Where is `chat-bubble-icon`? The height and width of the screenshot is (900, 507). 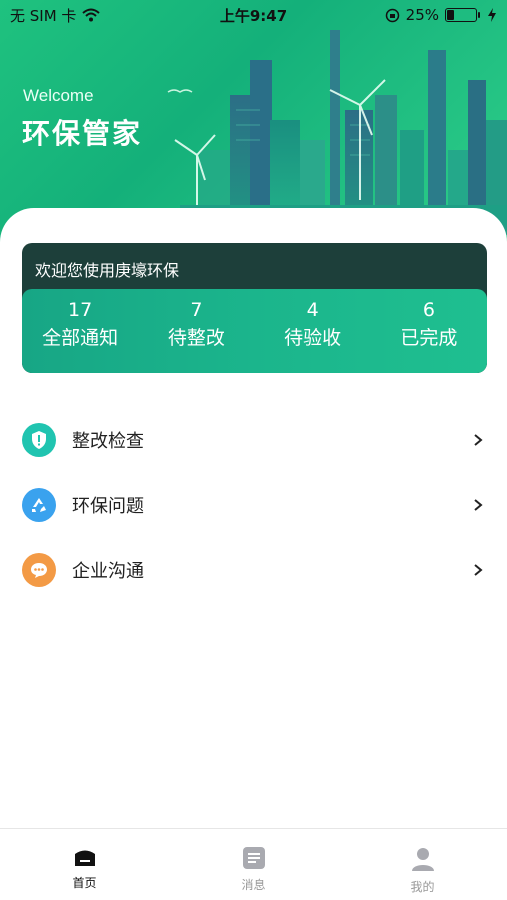
chat-bubble-icon is located at coordinates (39, 569).